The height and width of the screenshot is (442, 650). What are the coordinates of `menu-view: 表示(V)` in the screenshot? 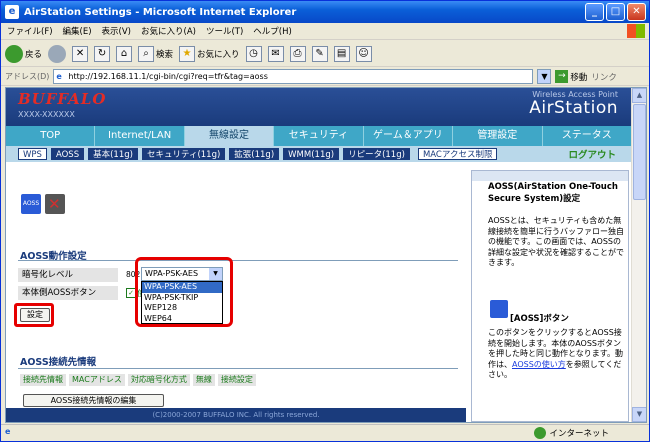 It's located at (116, 31).